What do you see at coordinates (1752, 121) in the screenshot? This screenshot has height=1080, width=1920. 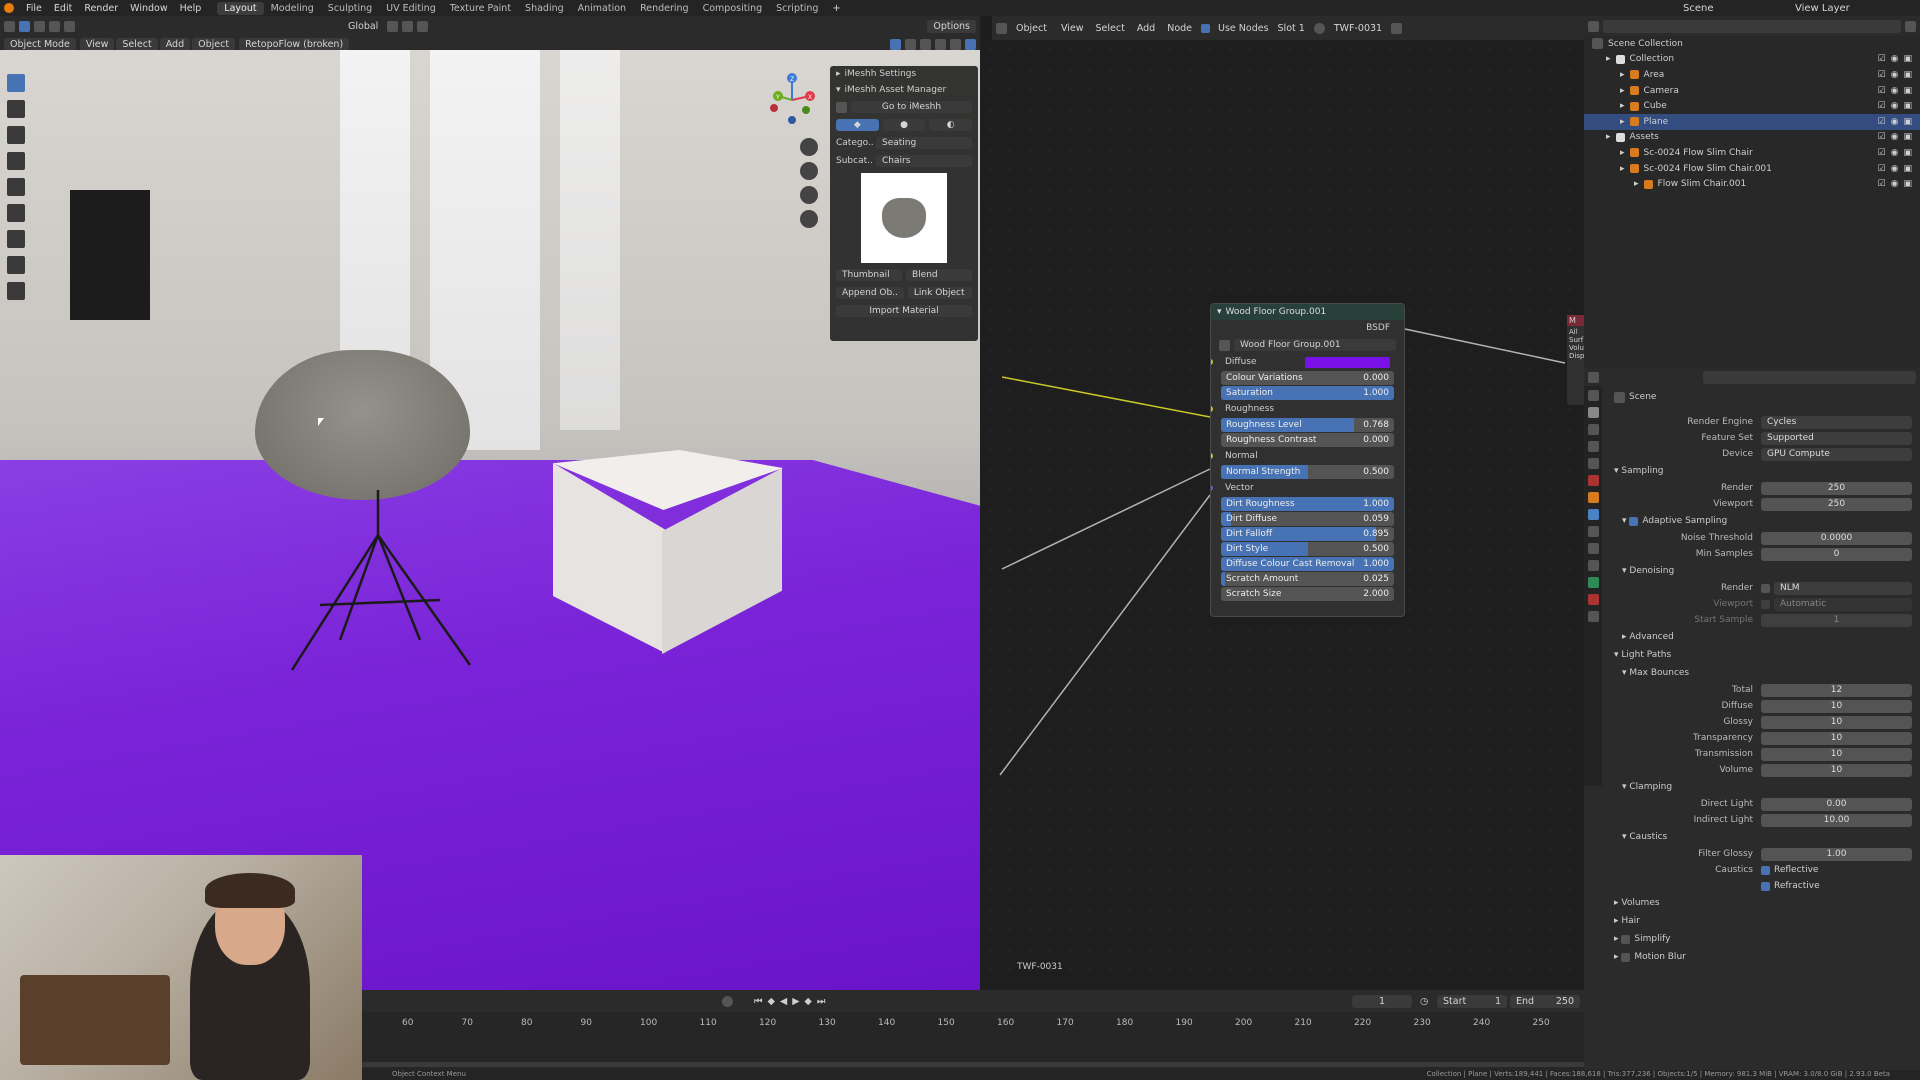 I see `outliner-row: ▸ Plane ☑ ◉ ▣` at bounding box center [1752, 121].